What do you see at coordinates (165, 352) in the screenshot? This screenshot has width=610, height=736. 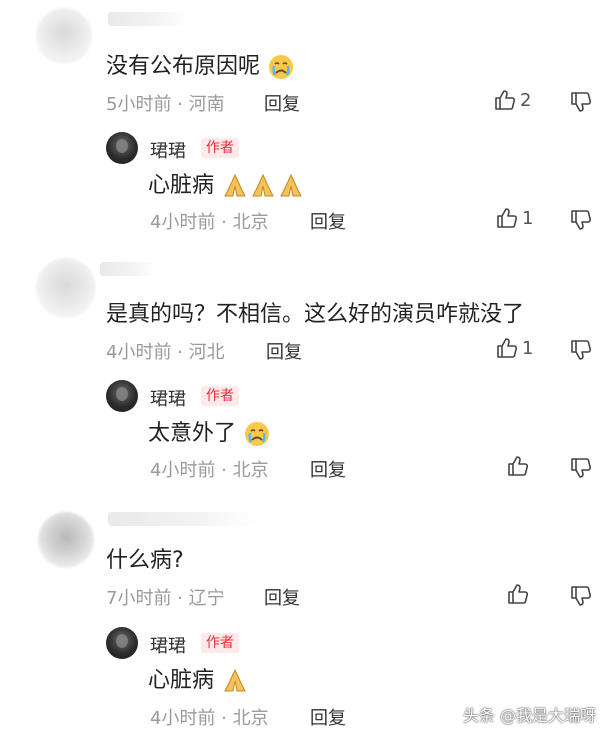 I see `comment-meta: 4小时前 · 河北` at bounding box center [165, 352].